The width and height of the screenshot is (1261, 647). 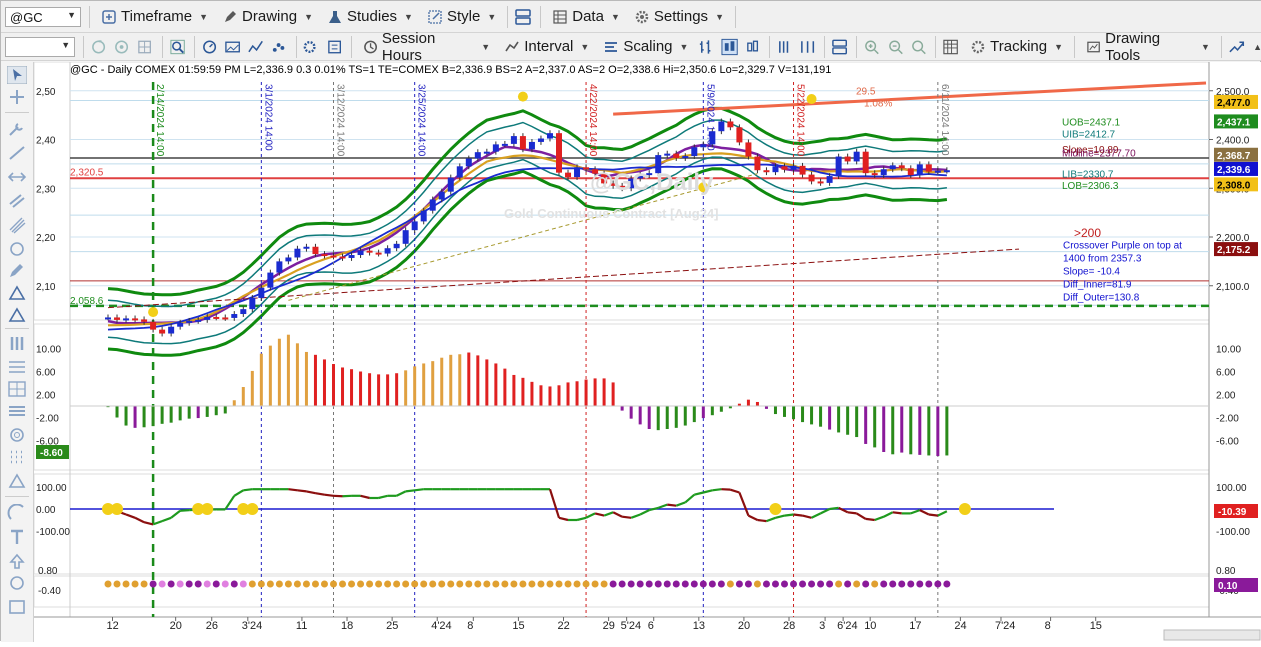 I want to click on gann-icon, so click(x=17, y=249).